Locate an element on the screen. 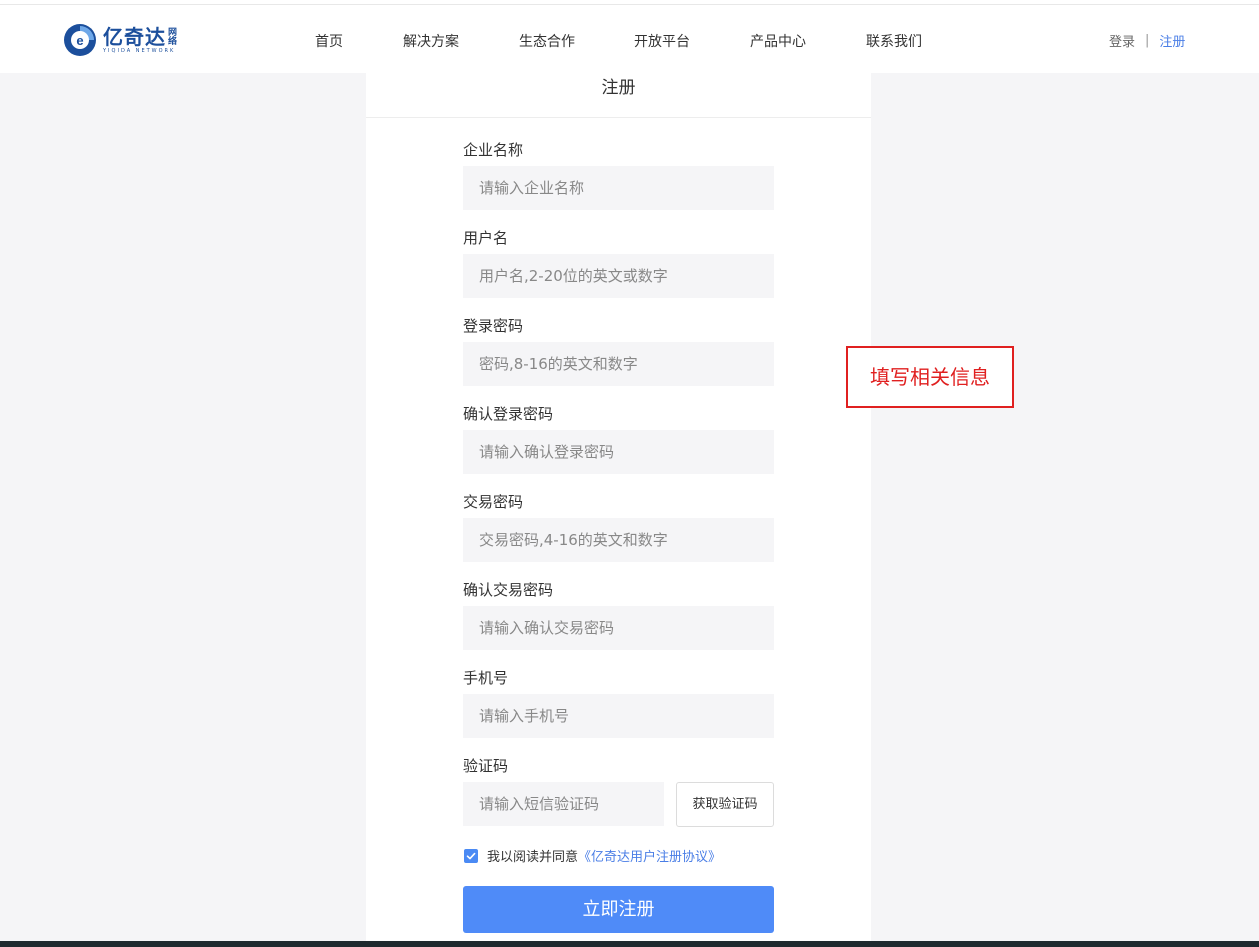  get-code-button: 获取验证码 is located at coordinates (725, 804).